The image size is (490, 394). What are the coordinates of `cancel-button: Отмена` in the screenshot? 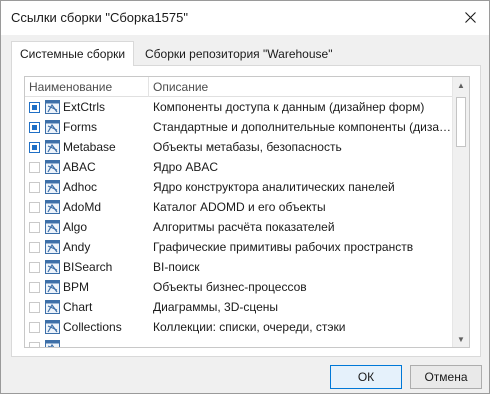 It's located at (446, 377).